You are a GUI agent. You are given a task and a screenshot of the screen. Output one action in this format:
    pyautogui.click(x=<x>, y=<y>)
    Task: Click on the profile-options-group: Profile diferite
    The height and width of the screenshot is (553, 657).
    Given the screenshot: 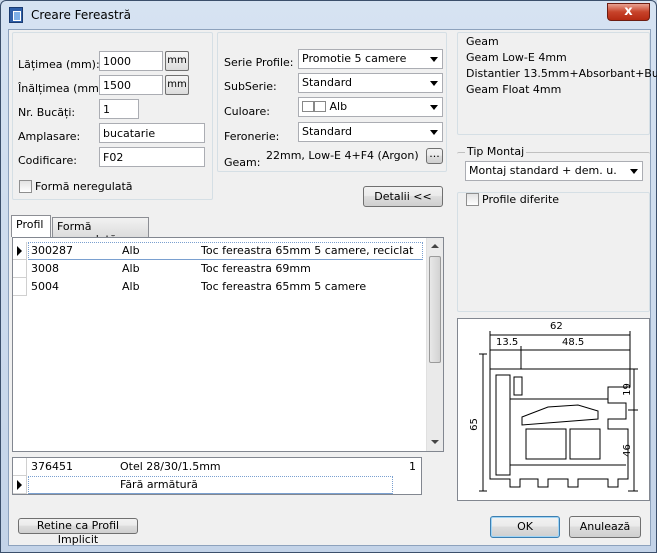 What is the action you would take?
    pyautogui.click(x=553, y=252)
    